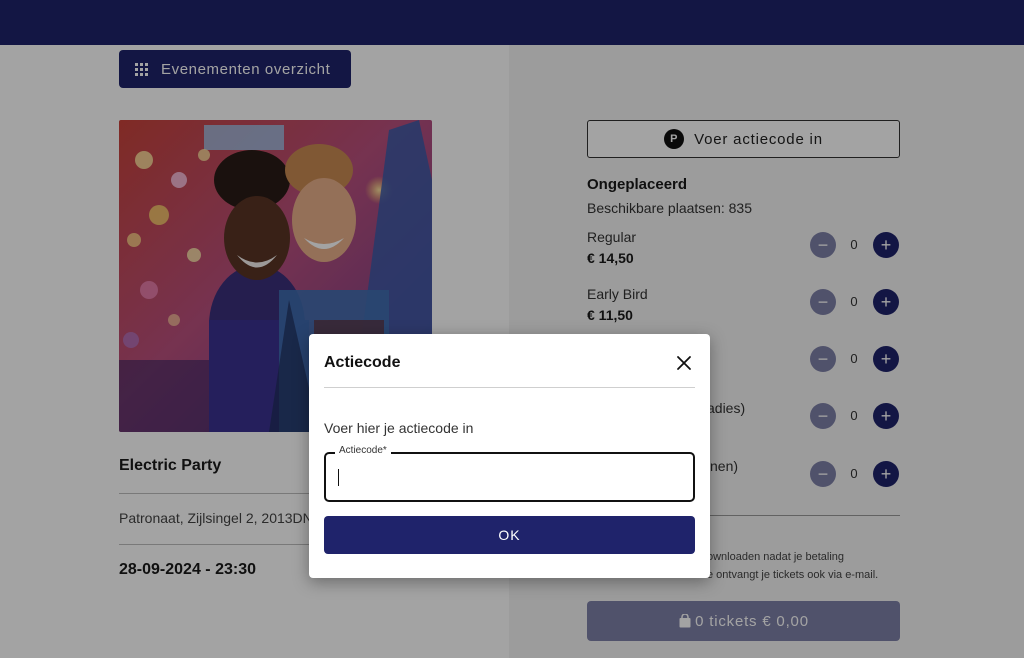 This screenshot has width=1024, height=658. I want to click on promo-code-field: Actiecode*, so click(509, 473).